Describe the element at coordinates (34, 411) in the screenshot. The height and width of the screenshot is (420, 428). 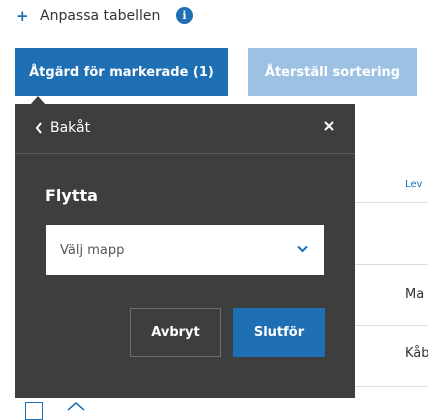
I see `row-checkbox` at that location.